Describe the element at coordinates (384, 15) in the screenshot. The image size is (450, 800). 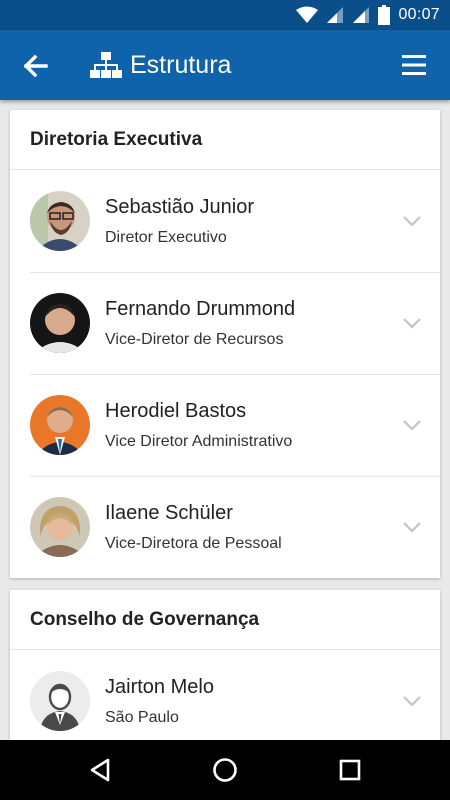
I see `battery-icon` at that location.